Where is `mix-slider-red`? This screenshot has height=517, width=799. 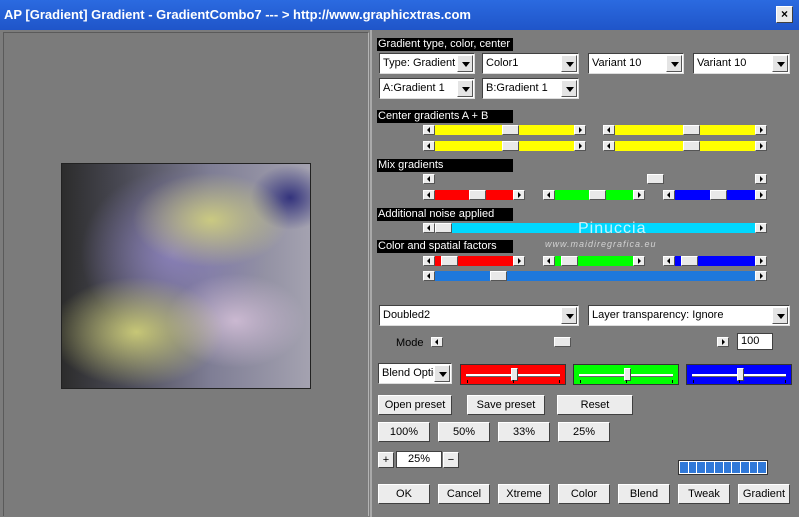 mix-slider-red is located at coordinates (474, 195).